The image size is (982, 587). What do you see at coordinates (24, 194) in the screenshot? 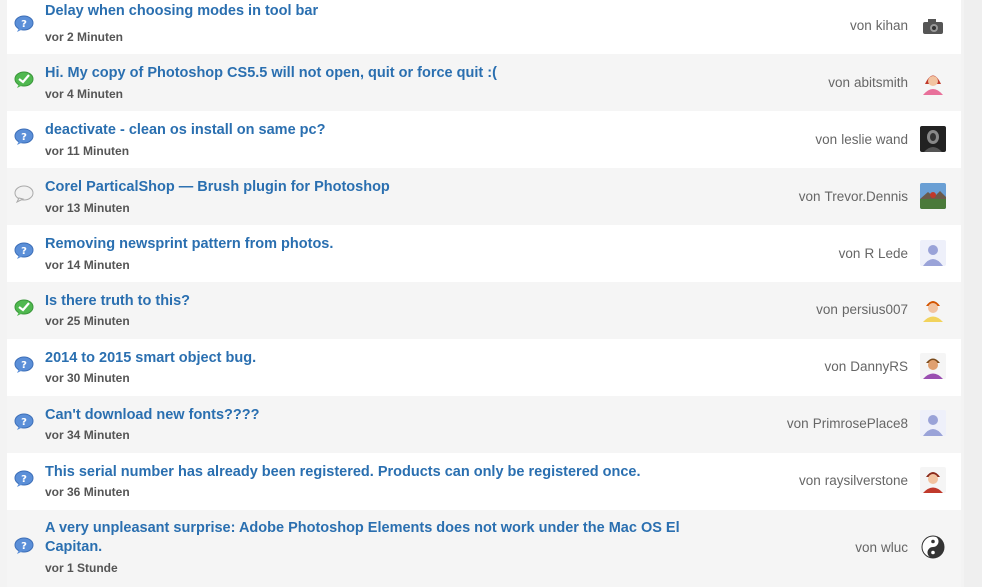
I see `discussion-bubble-icon` at bounding box center [24, 194].